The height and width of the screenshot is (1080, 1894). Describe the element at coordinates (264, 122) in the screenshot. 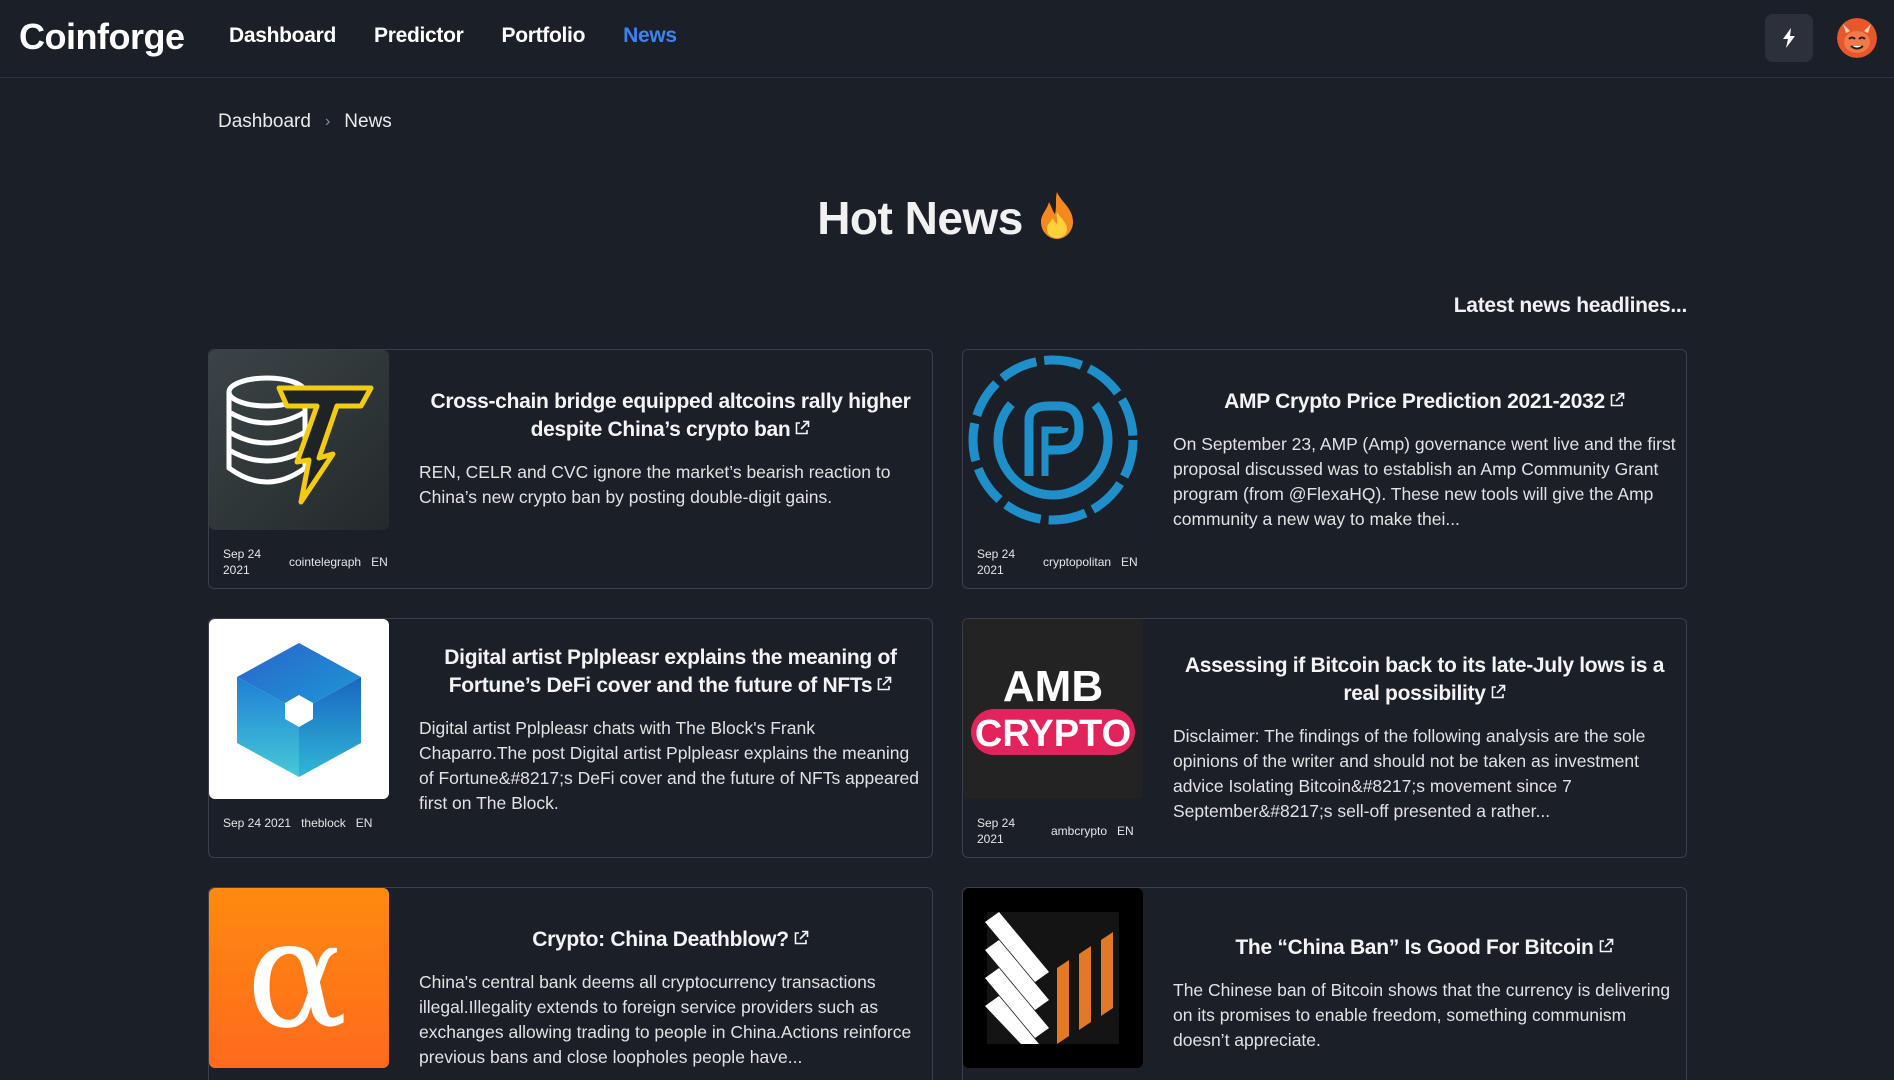

I see `breadcrumb-dashboard: Dashboard` at that location.